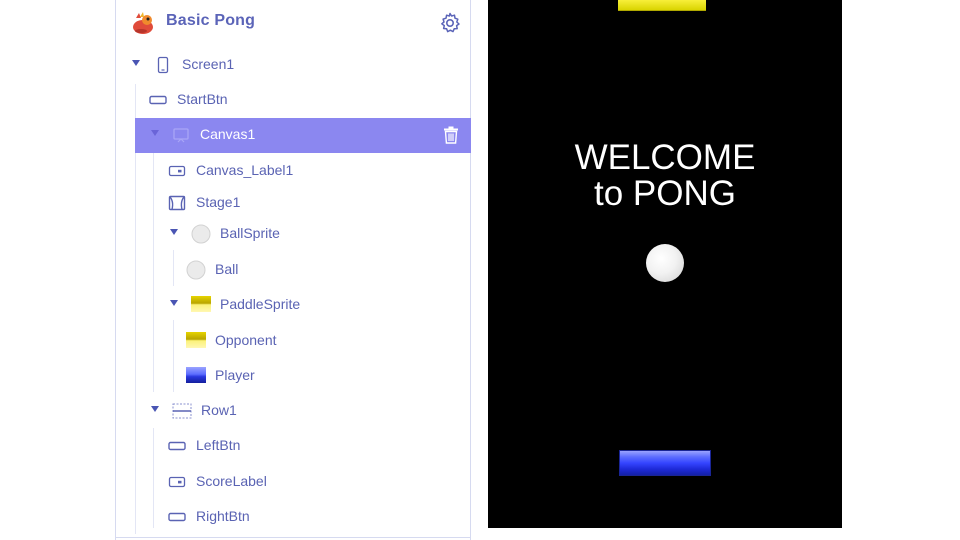 The image size is (960, 540). Describe the element at coordinates (223, 516) in the screenshot. I see `tree-item-label: RightBtn` at that location.